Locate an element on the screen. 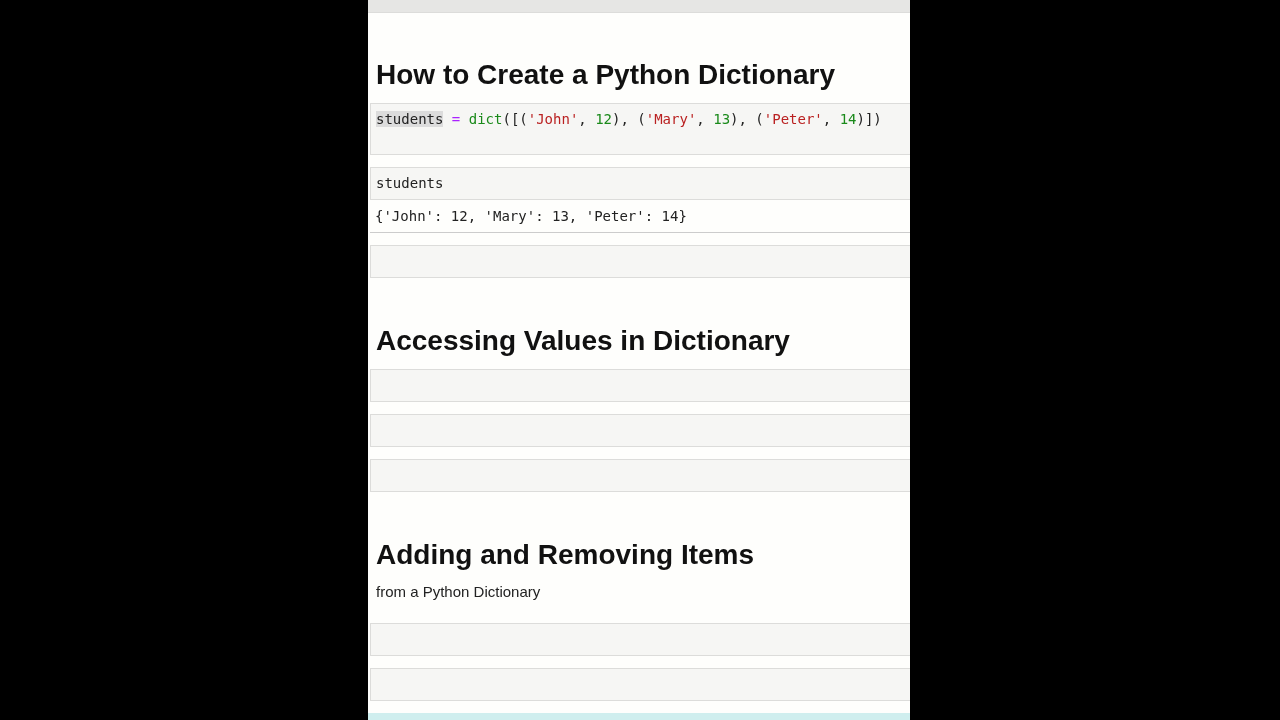 The image size is (1280, 720). markdown-text: from a Python Dictionary is located at coordinates (459, 592).